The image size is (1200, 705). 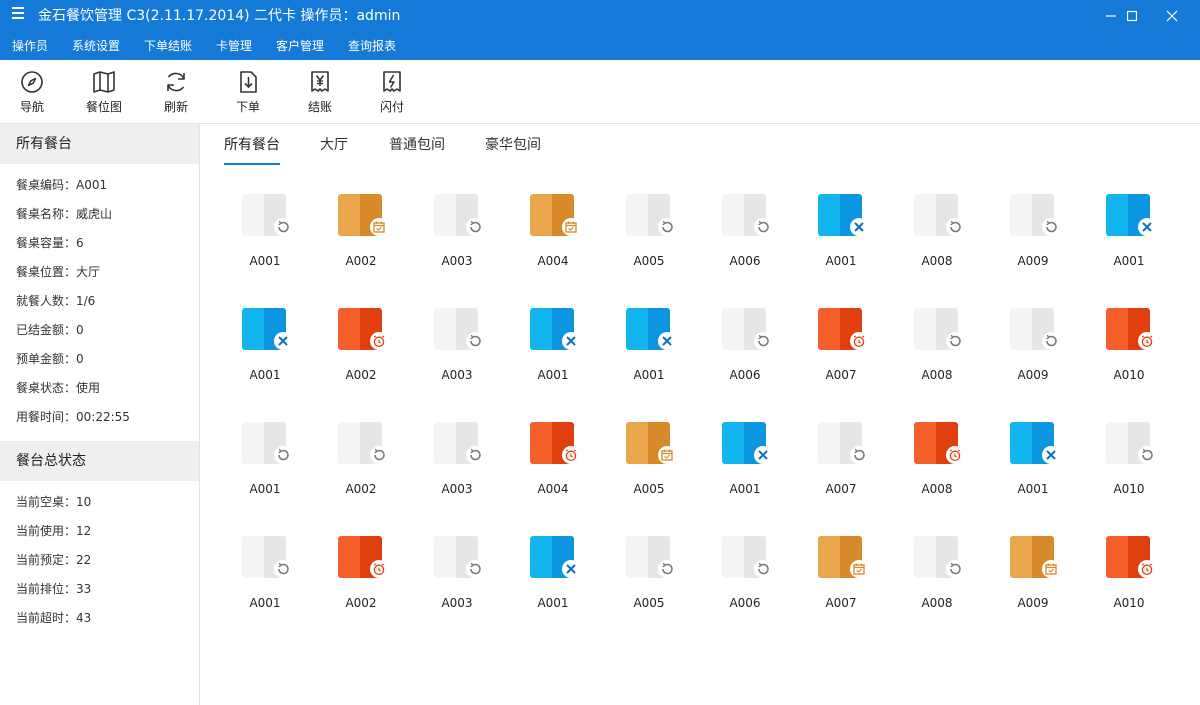 I want to click on minimize-icon, so click(x=1111, y=16).